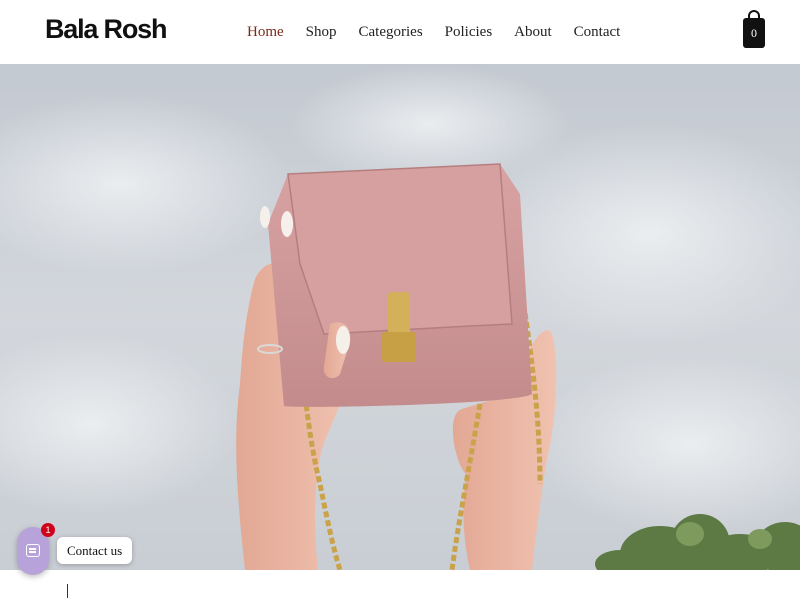 The image size is (800, 600). I want to click on content-below-hero, so click(400, 585).